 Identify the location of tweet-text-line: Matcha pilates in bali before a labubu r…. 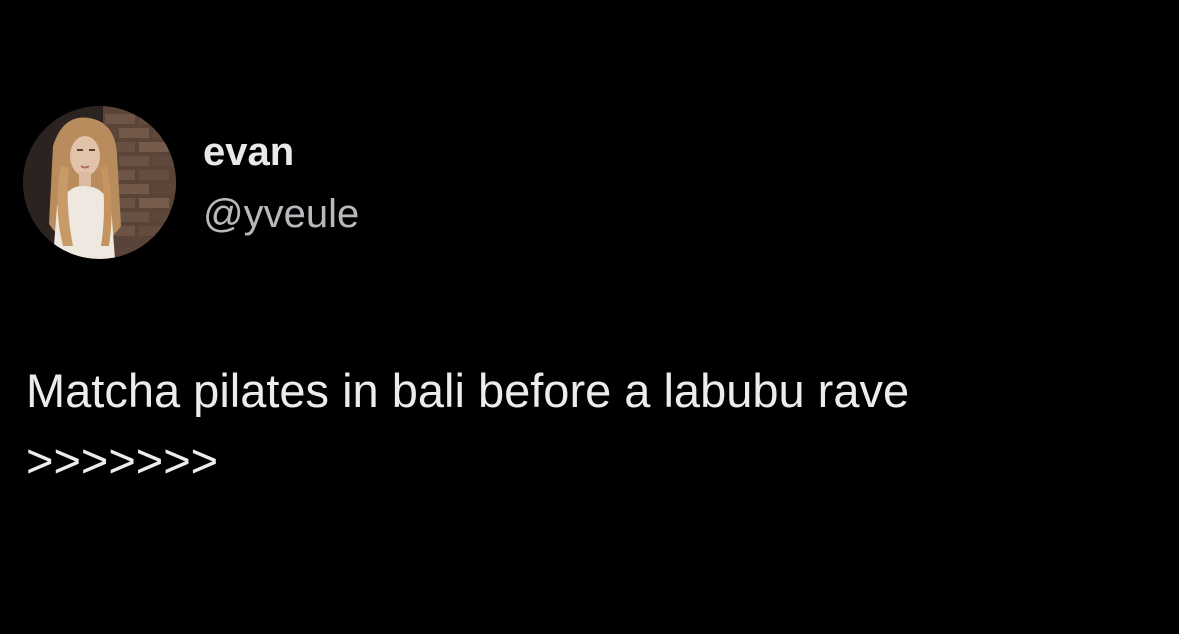
(468, 390).